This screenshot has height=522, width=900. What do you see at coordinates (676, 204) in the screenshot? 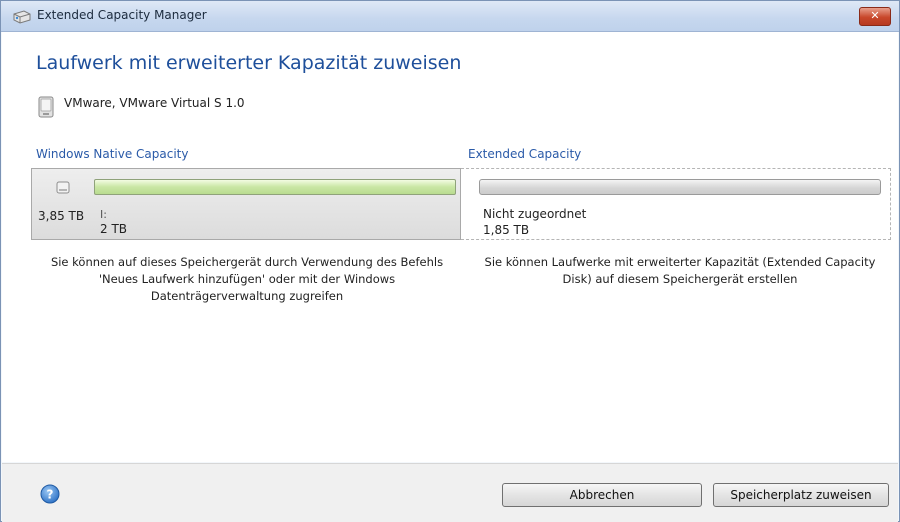
I see `extended-capacity-panel: Nicht zugeordnet 1,85 TB` at bounding box center [676, 204].